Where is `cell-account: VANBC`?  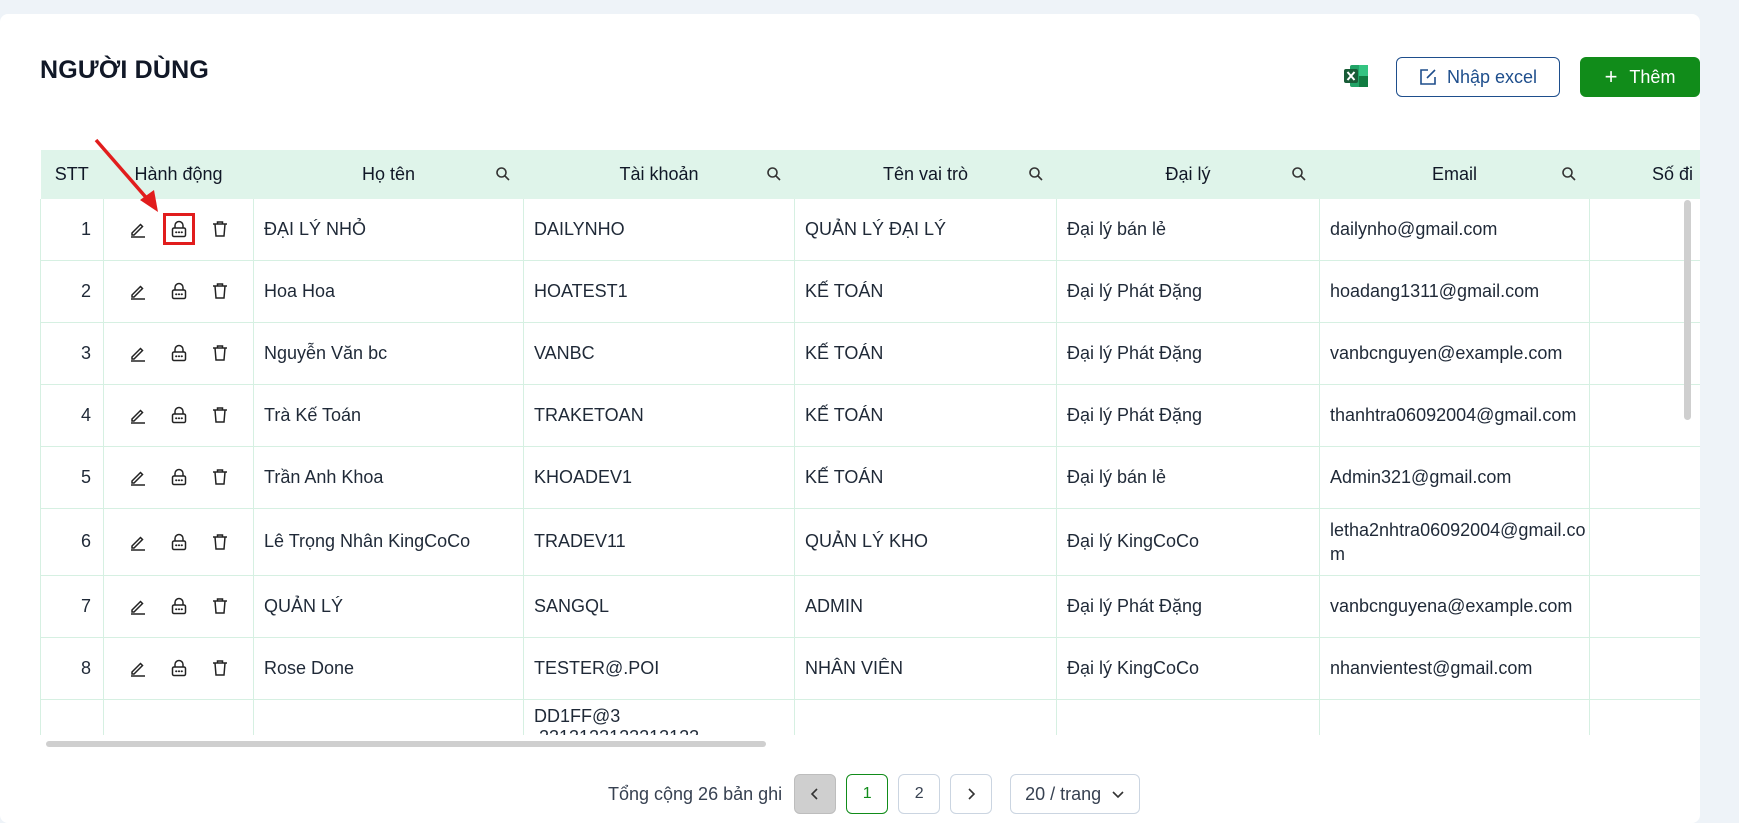 cell-account: VANBC is located at coordinates (659, 353).